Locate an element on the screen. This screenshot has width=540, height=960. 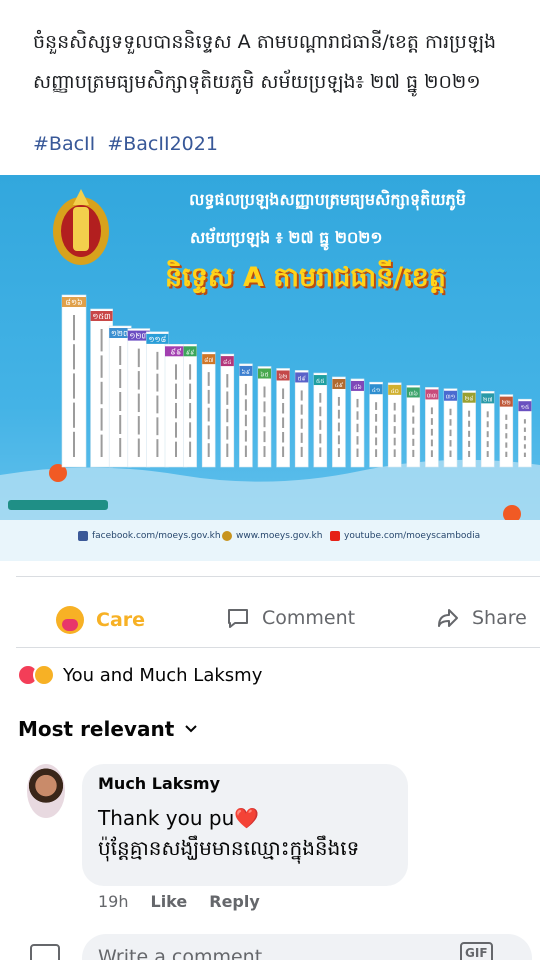
sort-comments-dropdown: Most relevant is located at coordinates (108, 729).